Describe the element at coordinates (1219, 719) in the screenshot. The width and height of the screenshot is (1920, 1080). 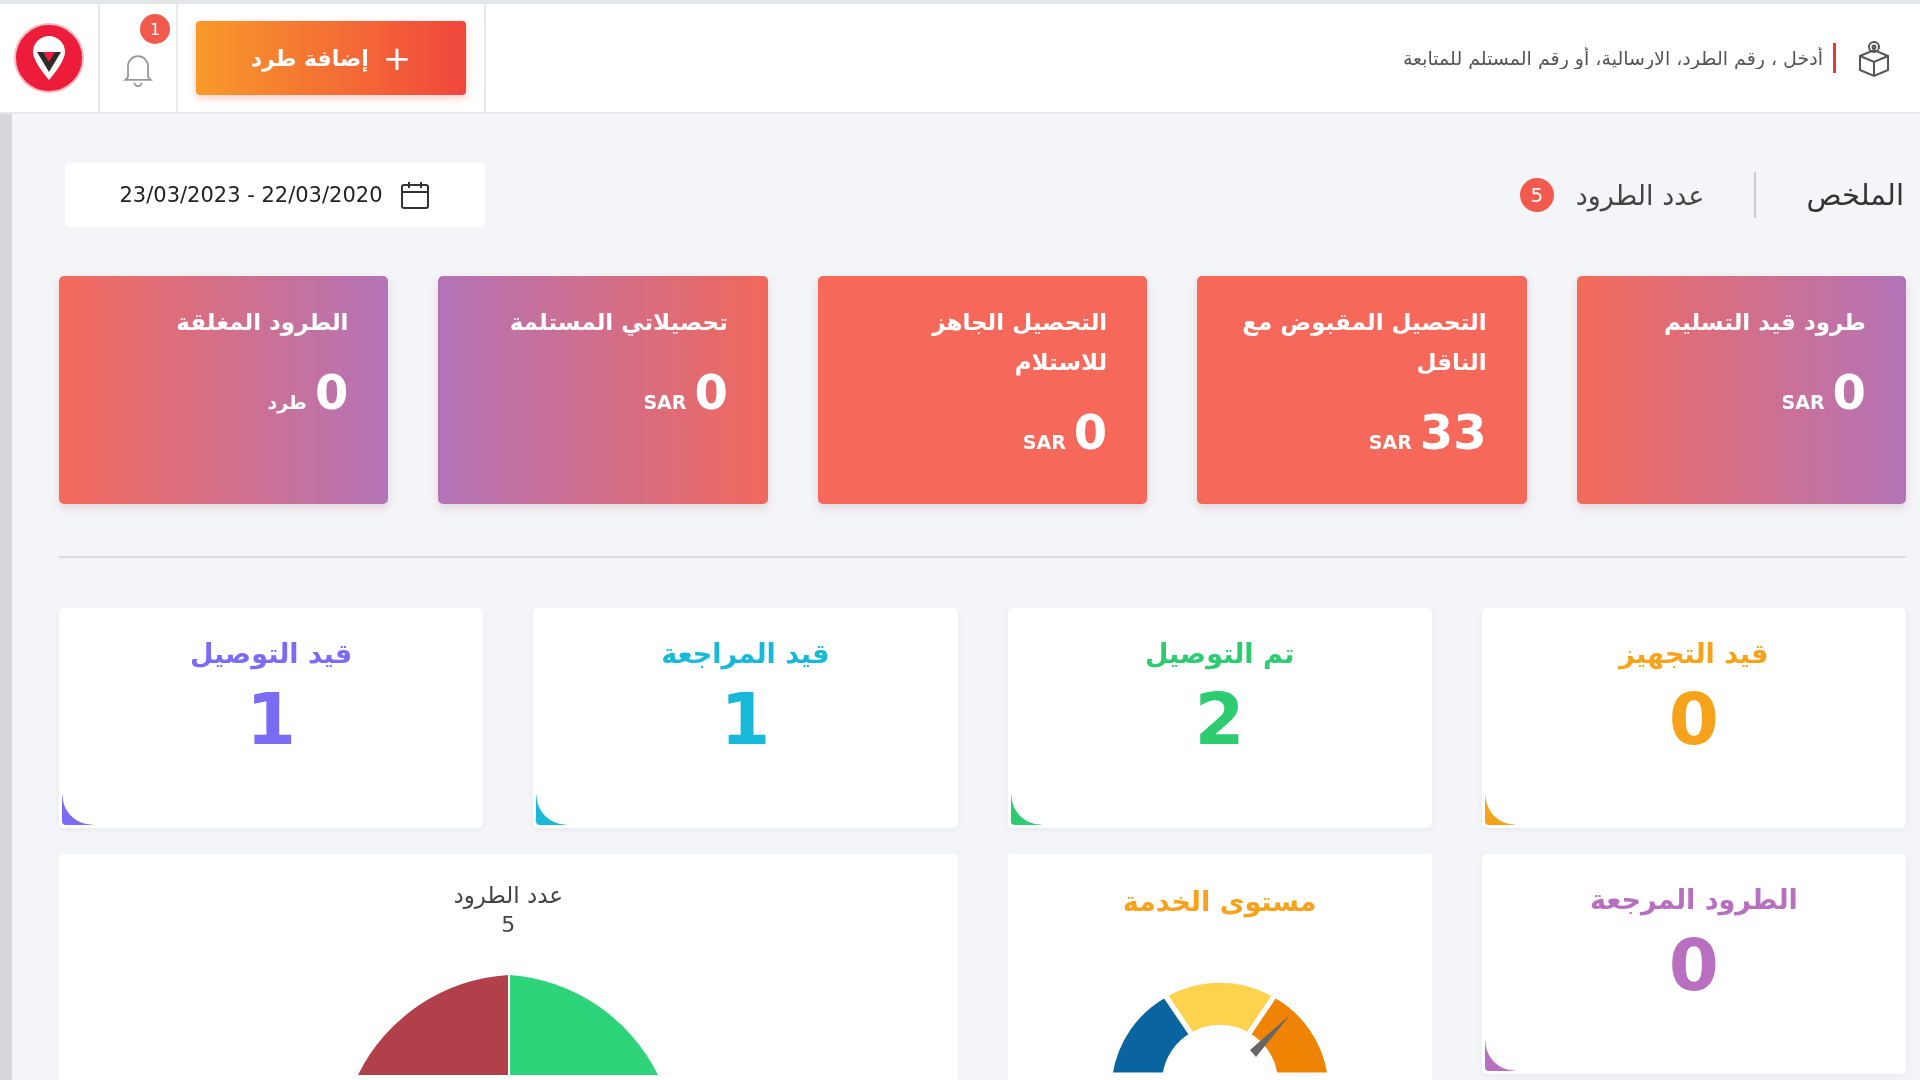
I see `status-count: 2` at that location.